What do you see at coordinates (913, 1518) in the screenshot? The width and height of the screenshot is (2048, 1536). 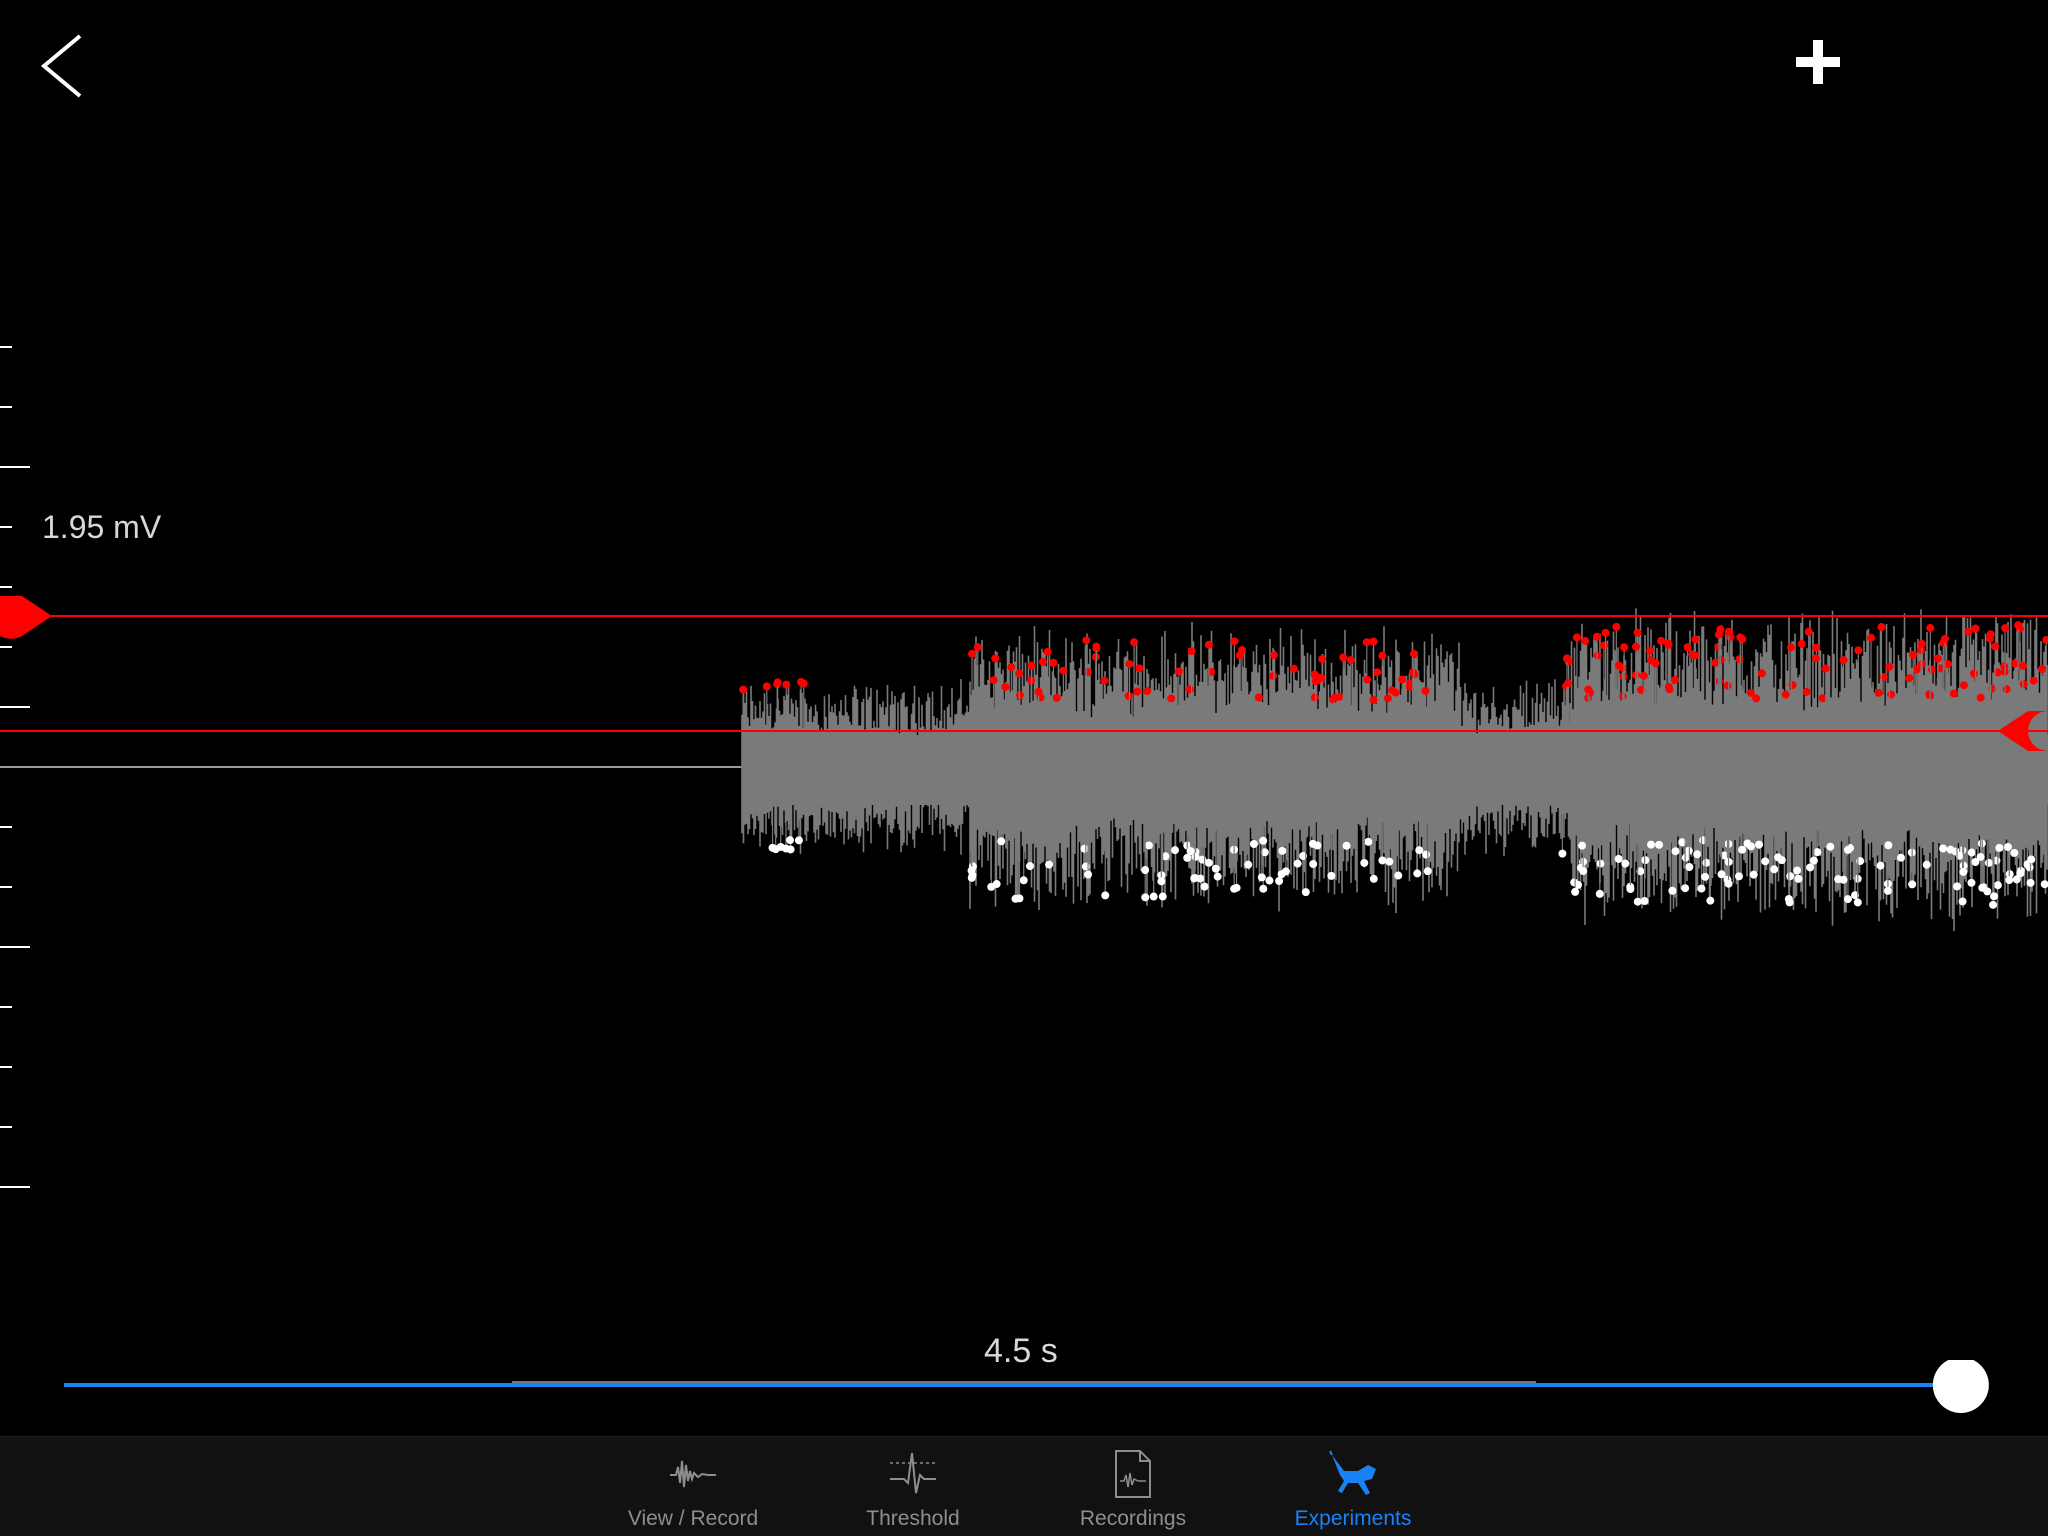 I see `tab-threshold-label: Threshold` at bounding box center [913, 1518].